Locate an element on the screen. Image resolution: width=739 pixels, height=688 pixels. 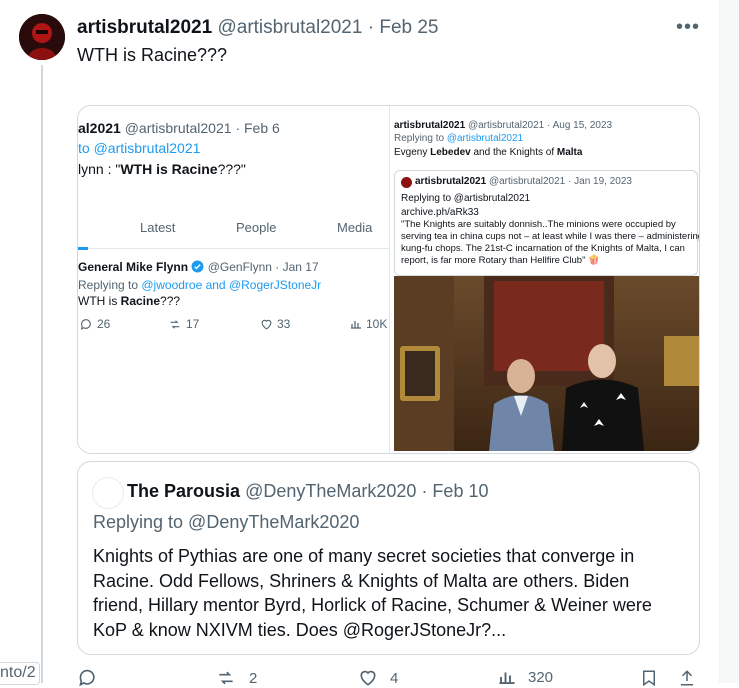
ml-quote-line: lynn : "WTH is Racine???" is located at coordinates (162, 169).